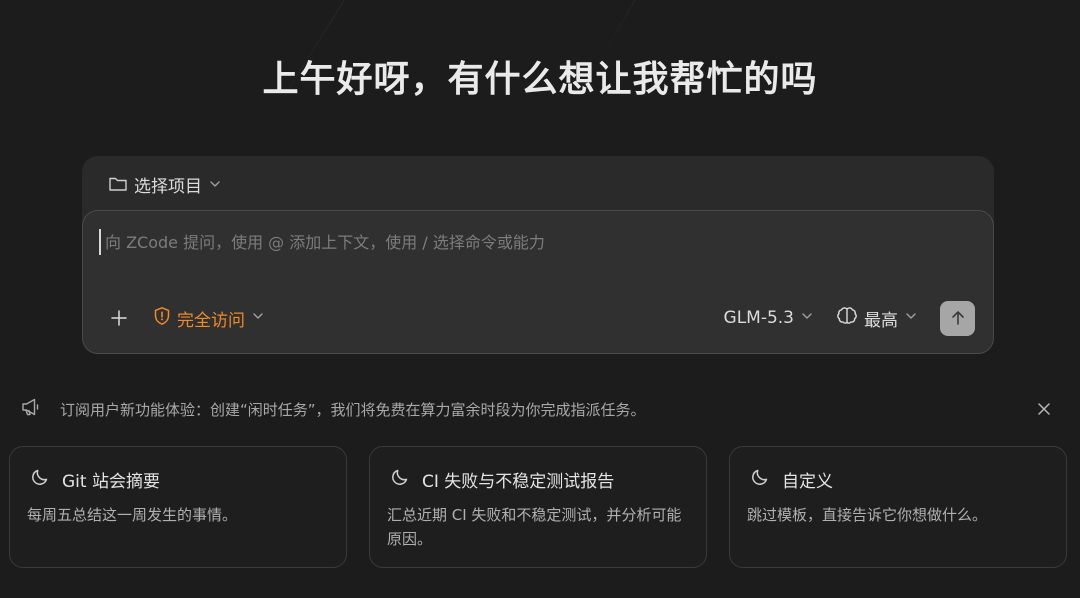  Describe the element at coordinates (881, 320) in the screenshot. I see `reasoning-effort-label: 最高` at that location.